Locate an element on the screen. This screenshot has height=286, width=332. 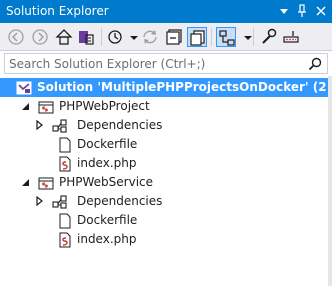
pending-changes-filter-button is located at coordinates (116, 37).